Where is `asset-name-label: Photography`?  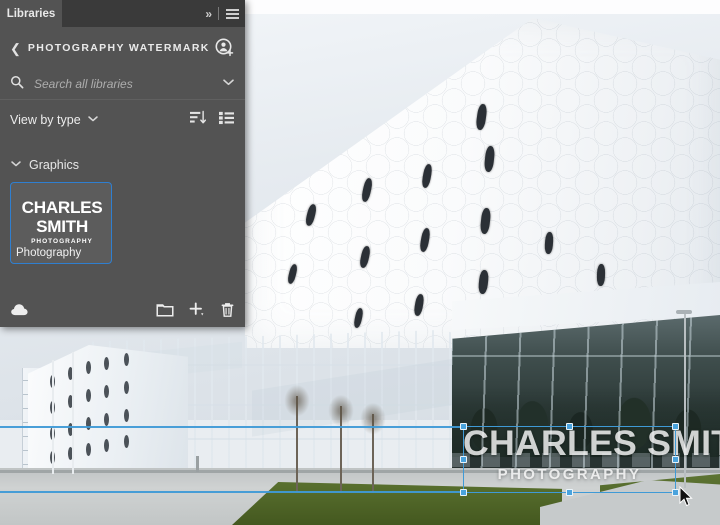
asset-name-label: Photography is located at coordinates (49, 253).